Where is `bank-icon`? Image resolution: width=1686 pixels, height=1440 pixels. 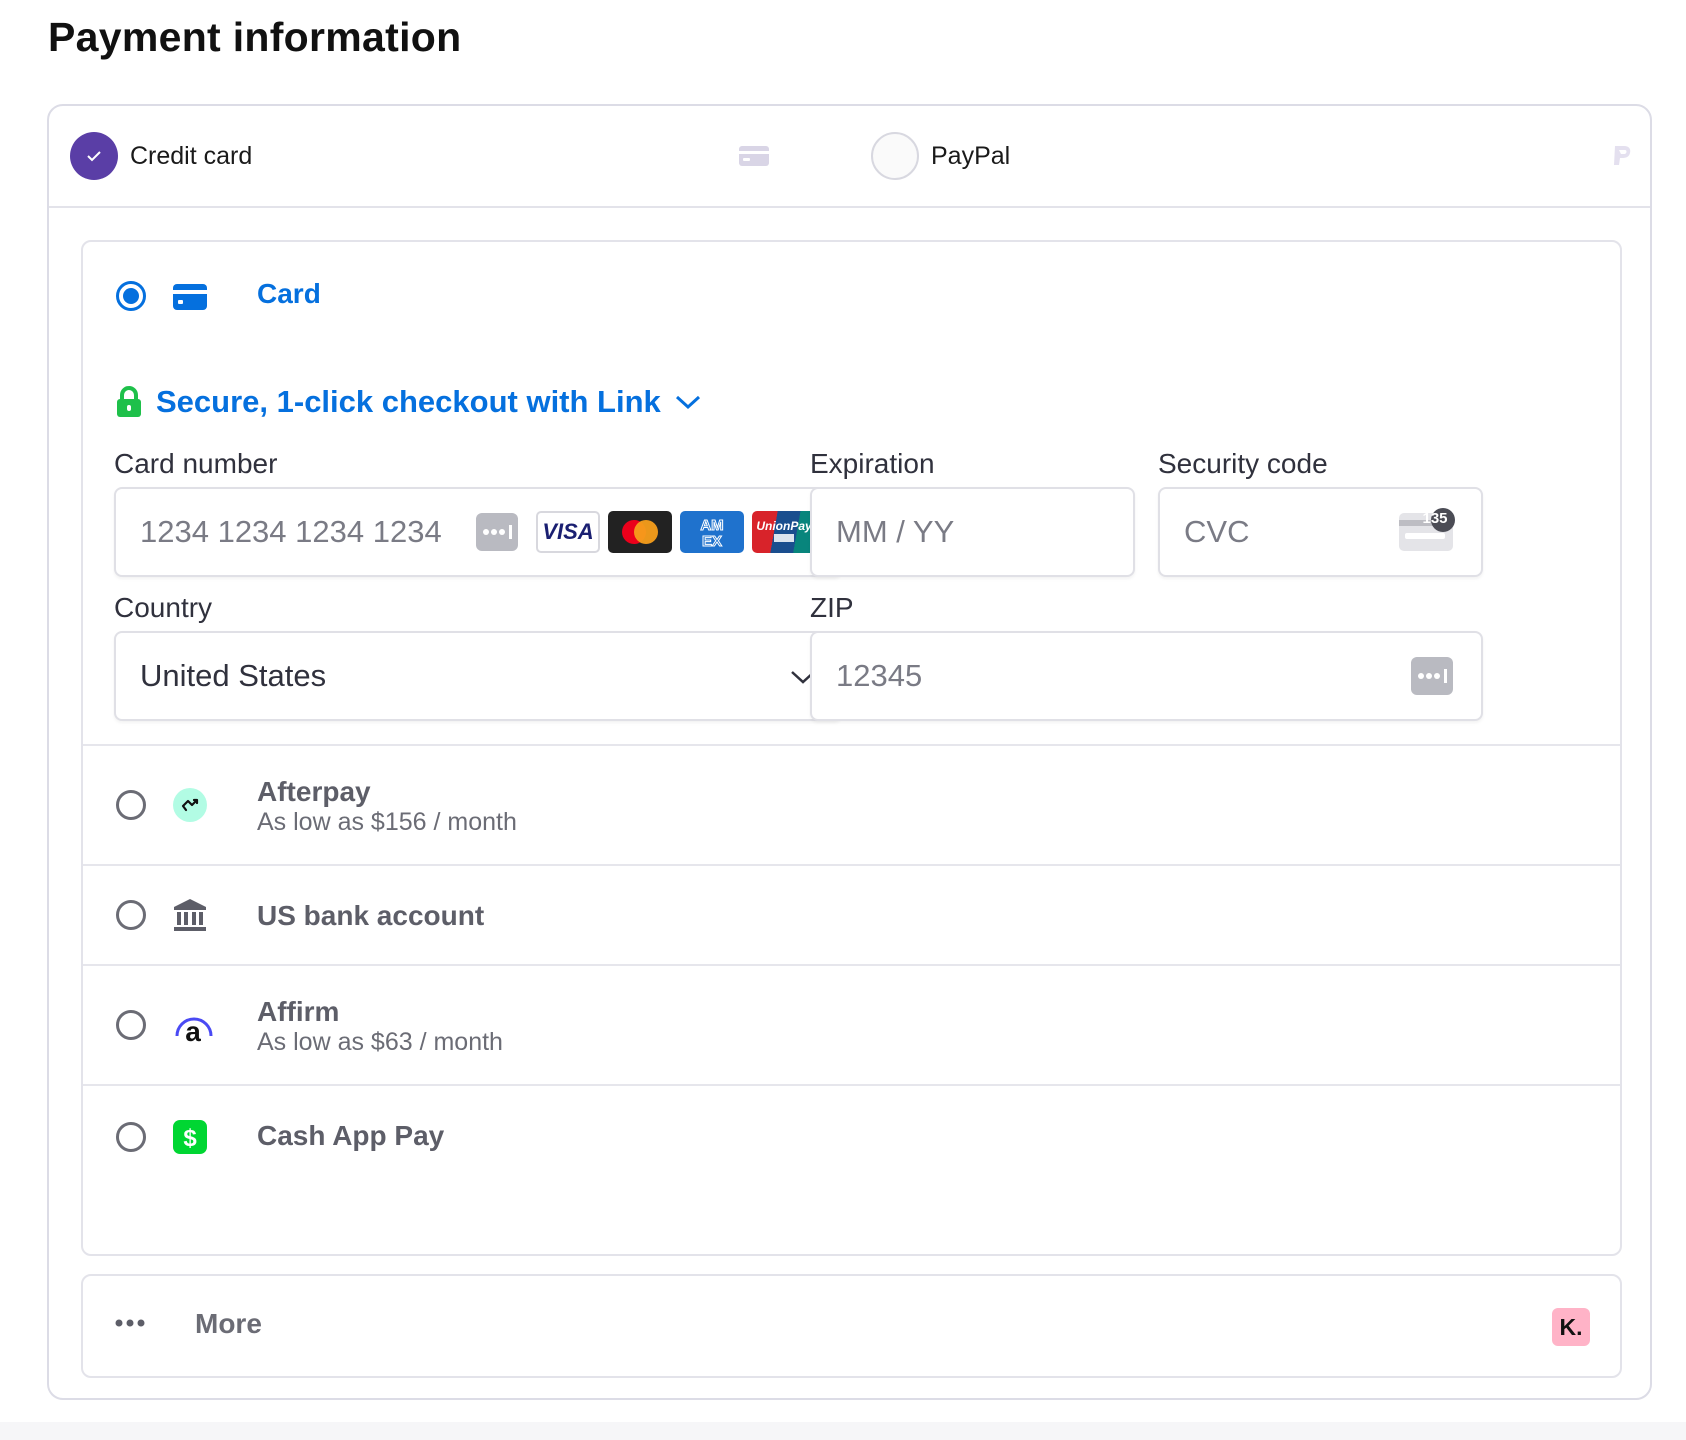
bank-icon is located at coordinates (190, 915).